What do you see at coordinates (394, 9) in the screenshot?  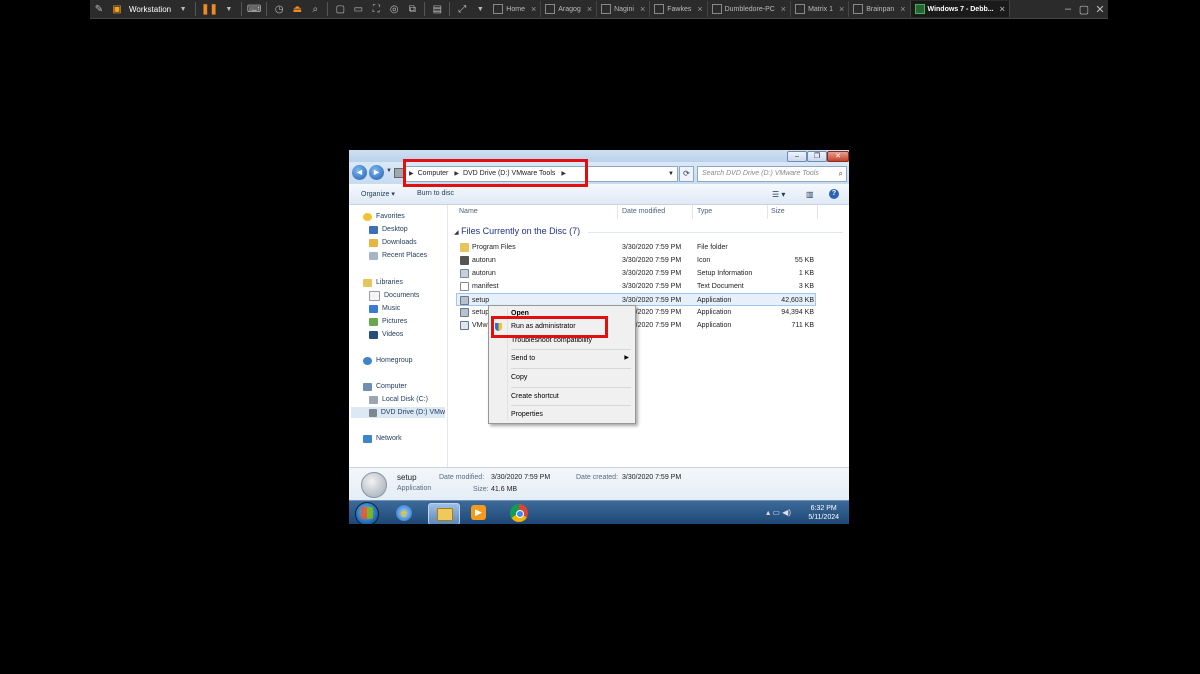 I see `unity-icon: ◎` at bounding box center [394, 9].